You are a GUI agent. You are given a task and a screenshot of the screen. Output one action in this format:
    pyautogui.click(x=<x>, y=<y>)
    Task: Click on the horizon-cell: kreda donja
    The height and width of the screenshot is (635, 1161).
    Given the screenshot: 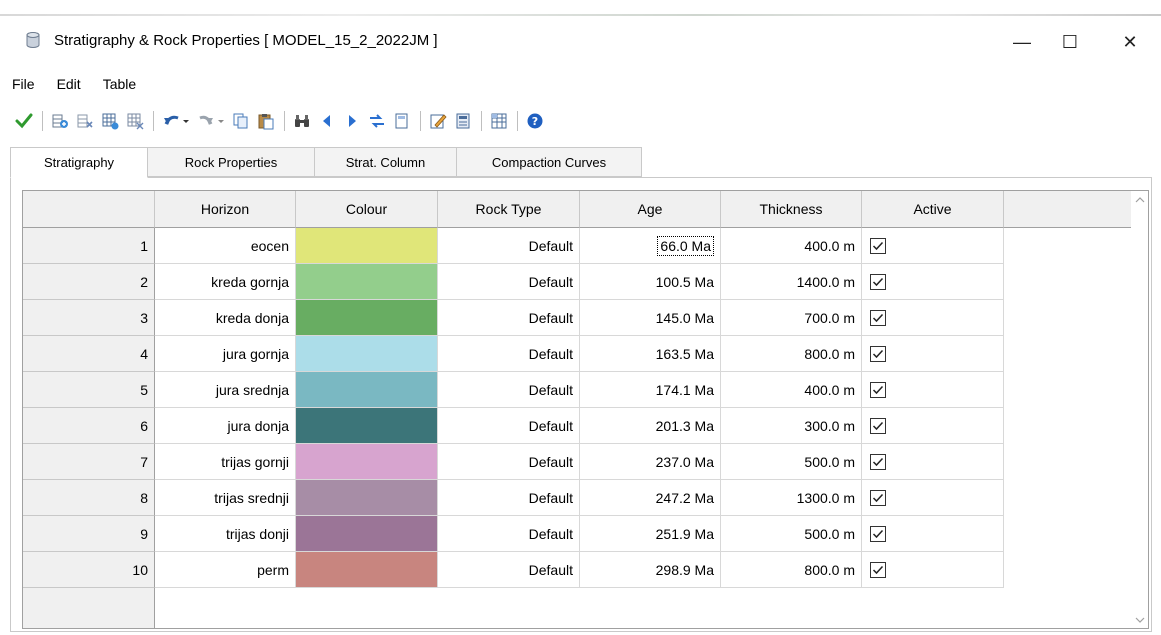 What is the action you would take?
    pyautogui.click(x=225, y=318)
    